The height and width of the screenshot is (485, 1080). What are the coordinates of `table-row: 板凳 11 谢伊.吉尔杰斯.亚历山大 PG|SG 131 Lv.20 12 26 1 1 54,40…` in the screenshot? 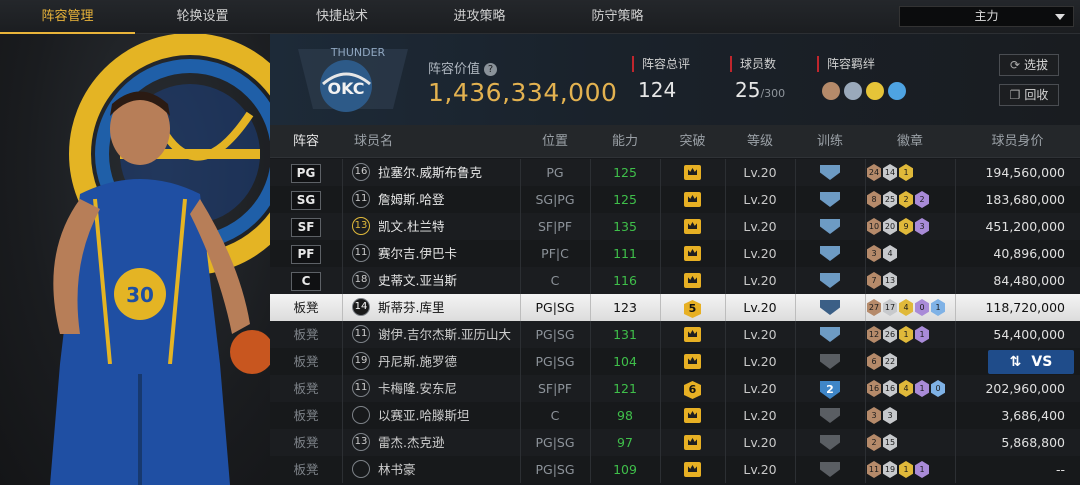 It's located at (675, 334).